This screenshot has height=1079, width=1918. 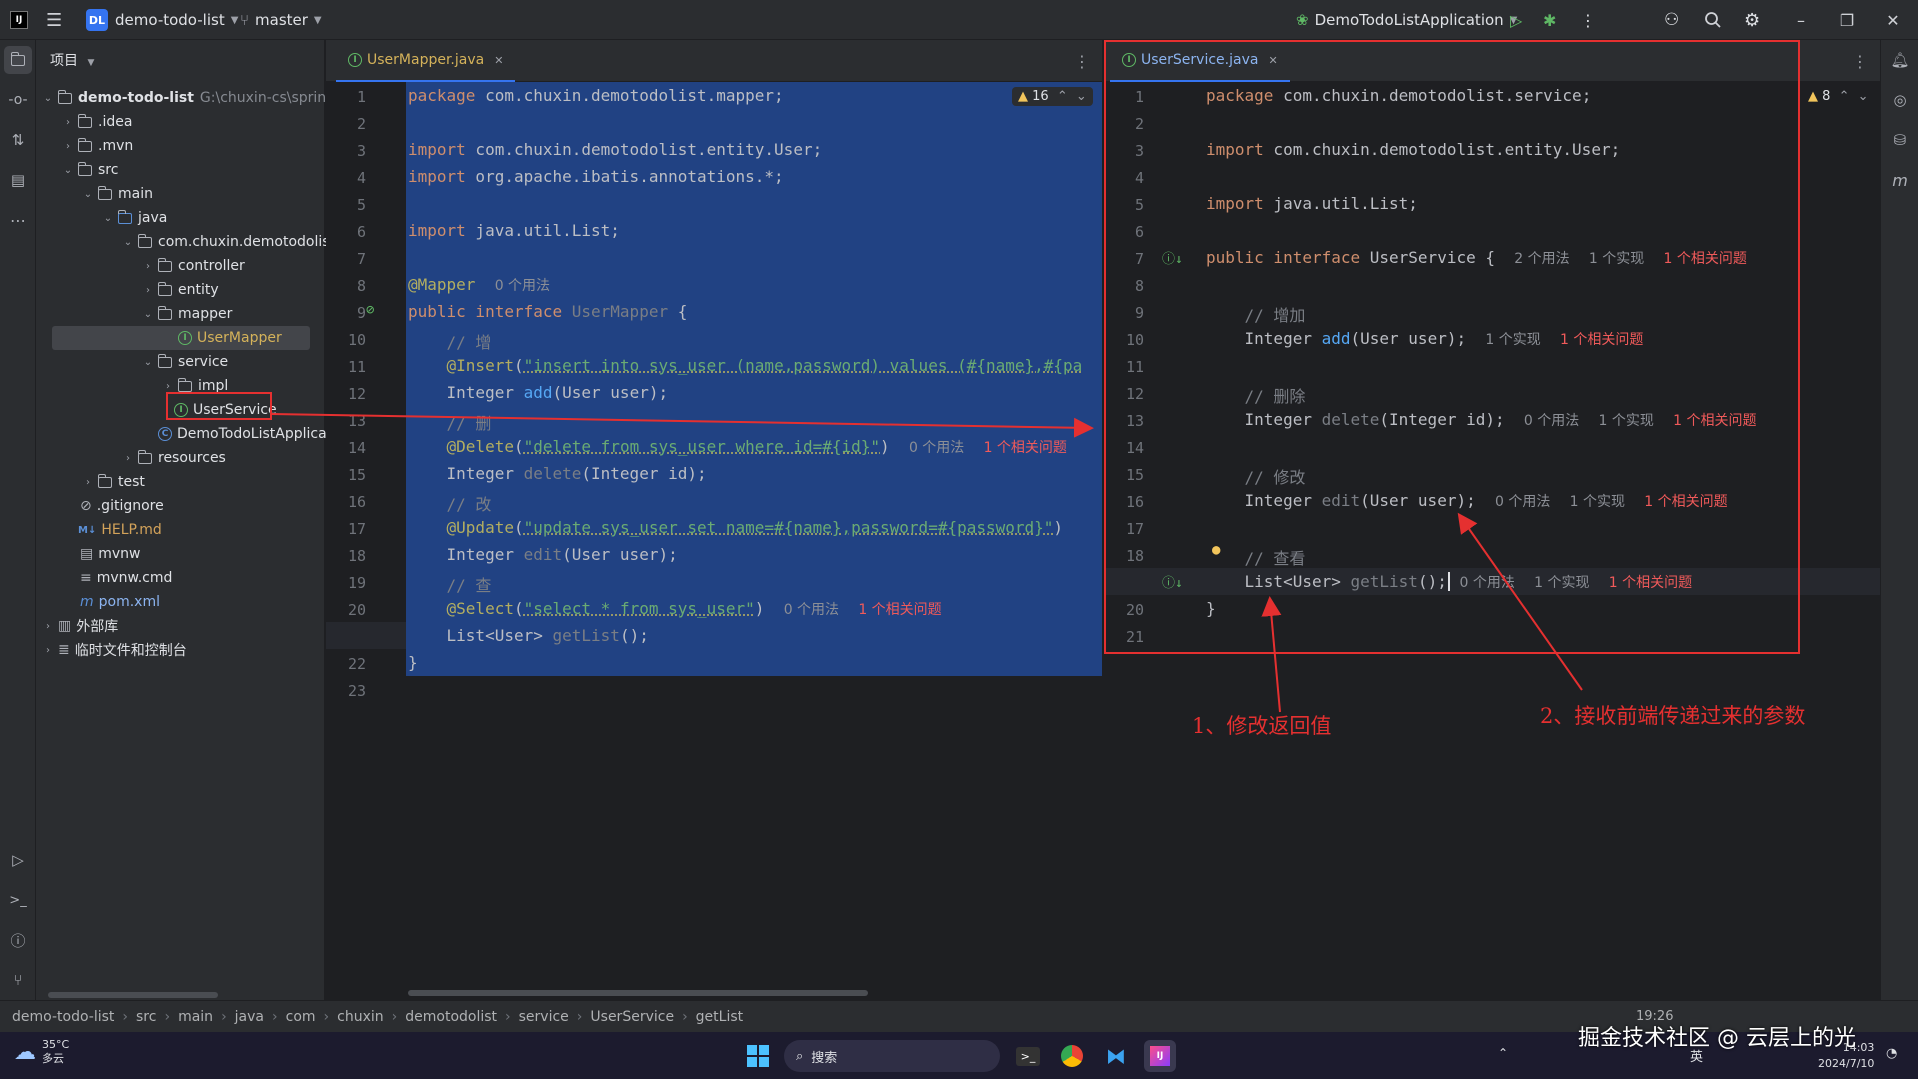 What do you see at coordinates (758, 1056) in the screenshot?
I see `start-button` at bounding box center [758, 1056].